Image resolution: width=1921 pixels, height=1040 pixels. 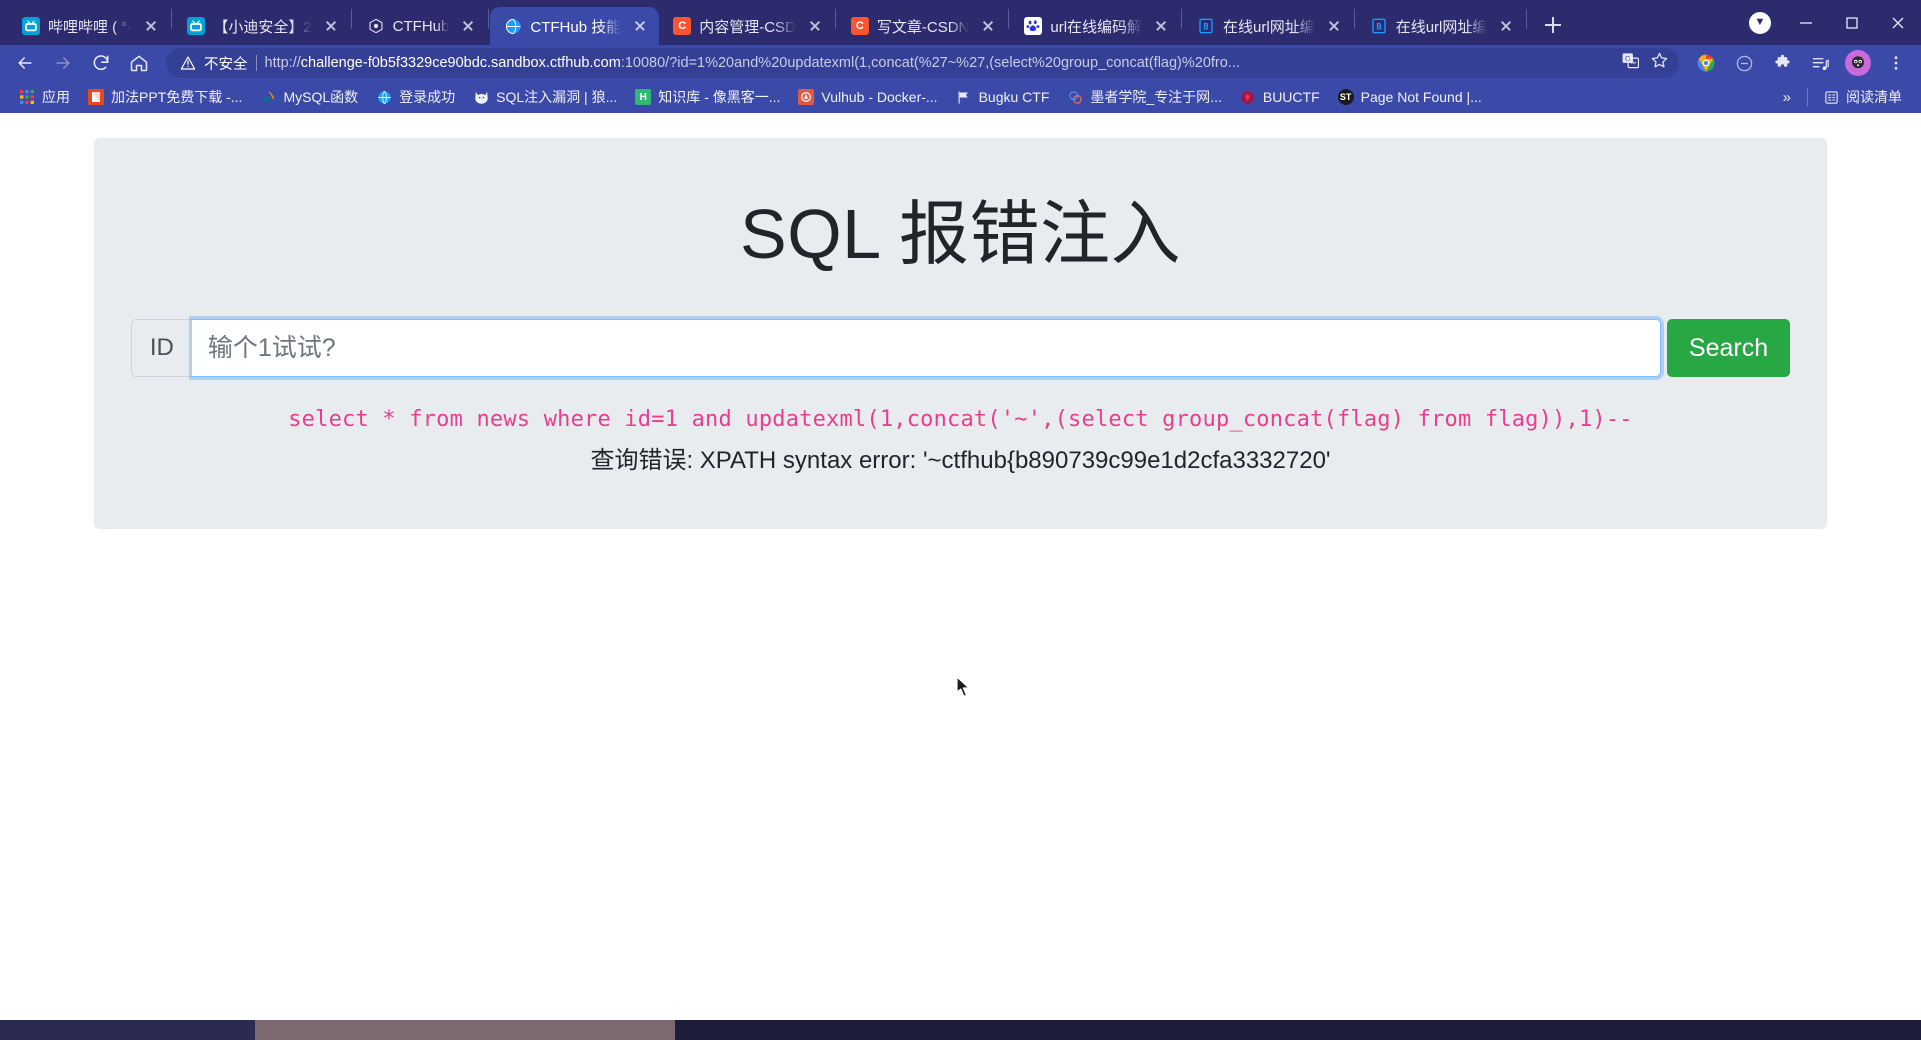 What do you see at coordinates (44, 97) in the screenshot?
I see `bookmark-apps: 应用` at bounding box center [44, 97].